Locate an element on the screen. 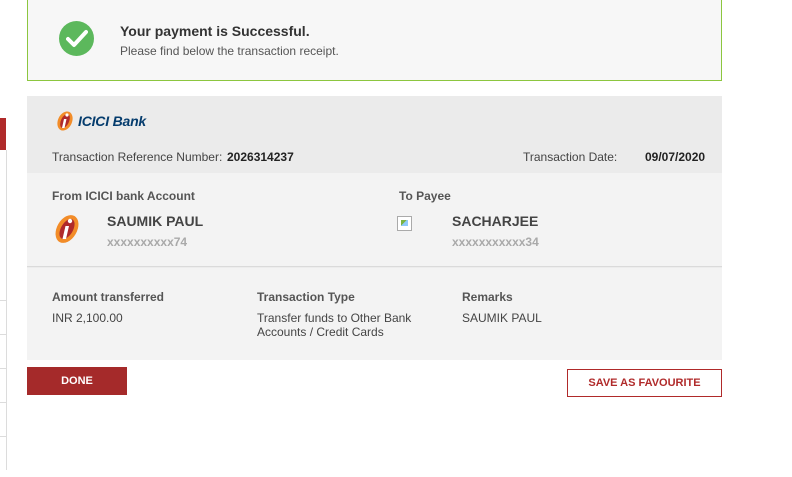 The image size is (792, 477). payee-account-number: xxxxxxxxxxx34 is located at coordinates (495, 242).